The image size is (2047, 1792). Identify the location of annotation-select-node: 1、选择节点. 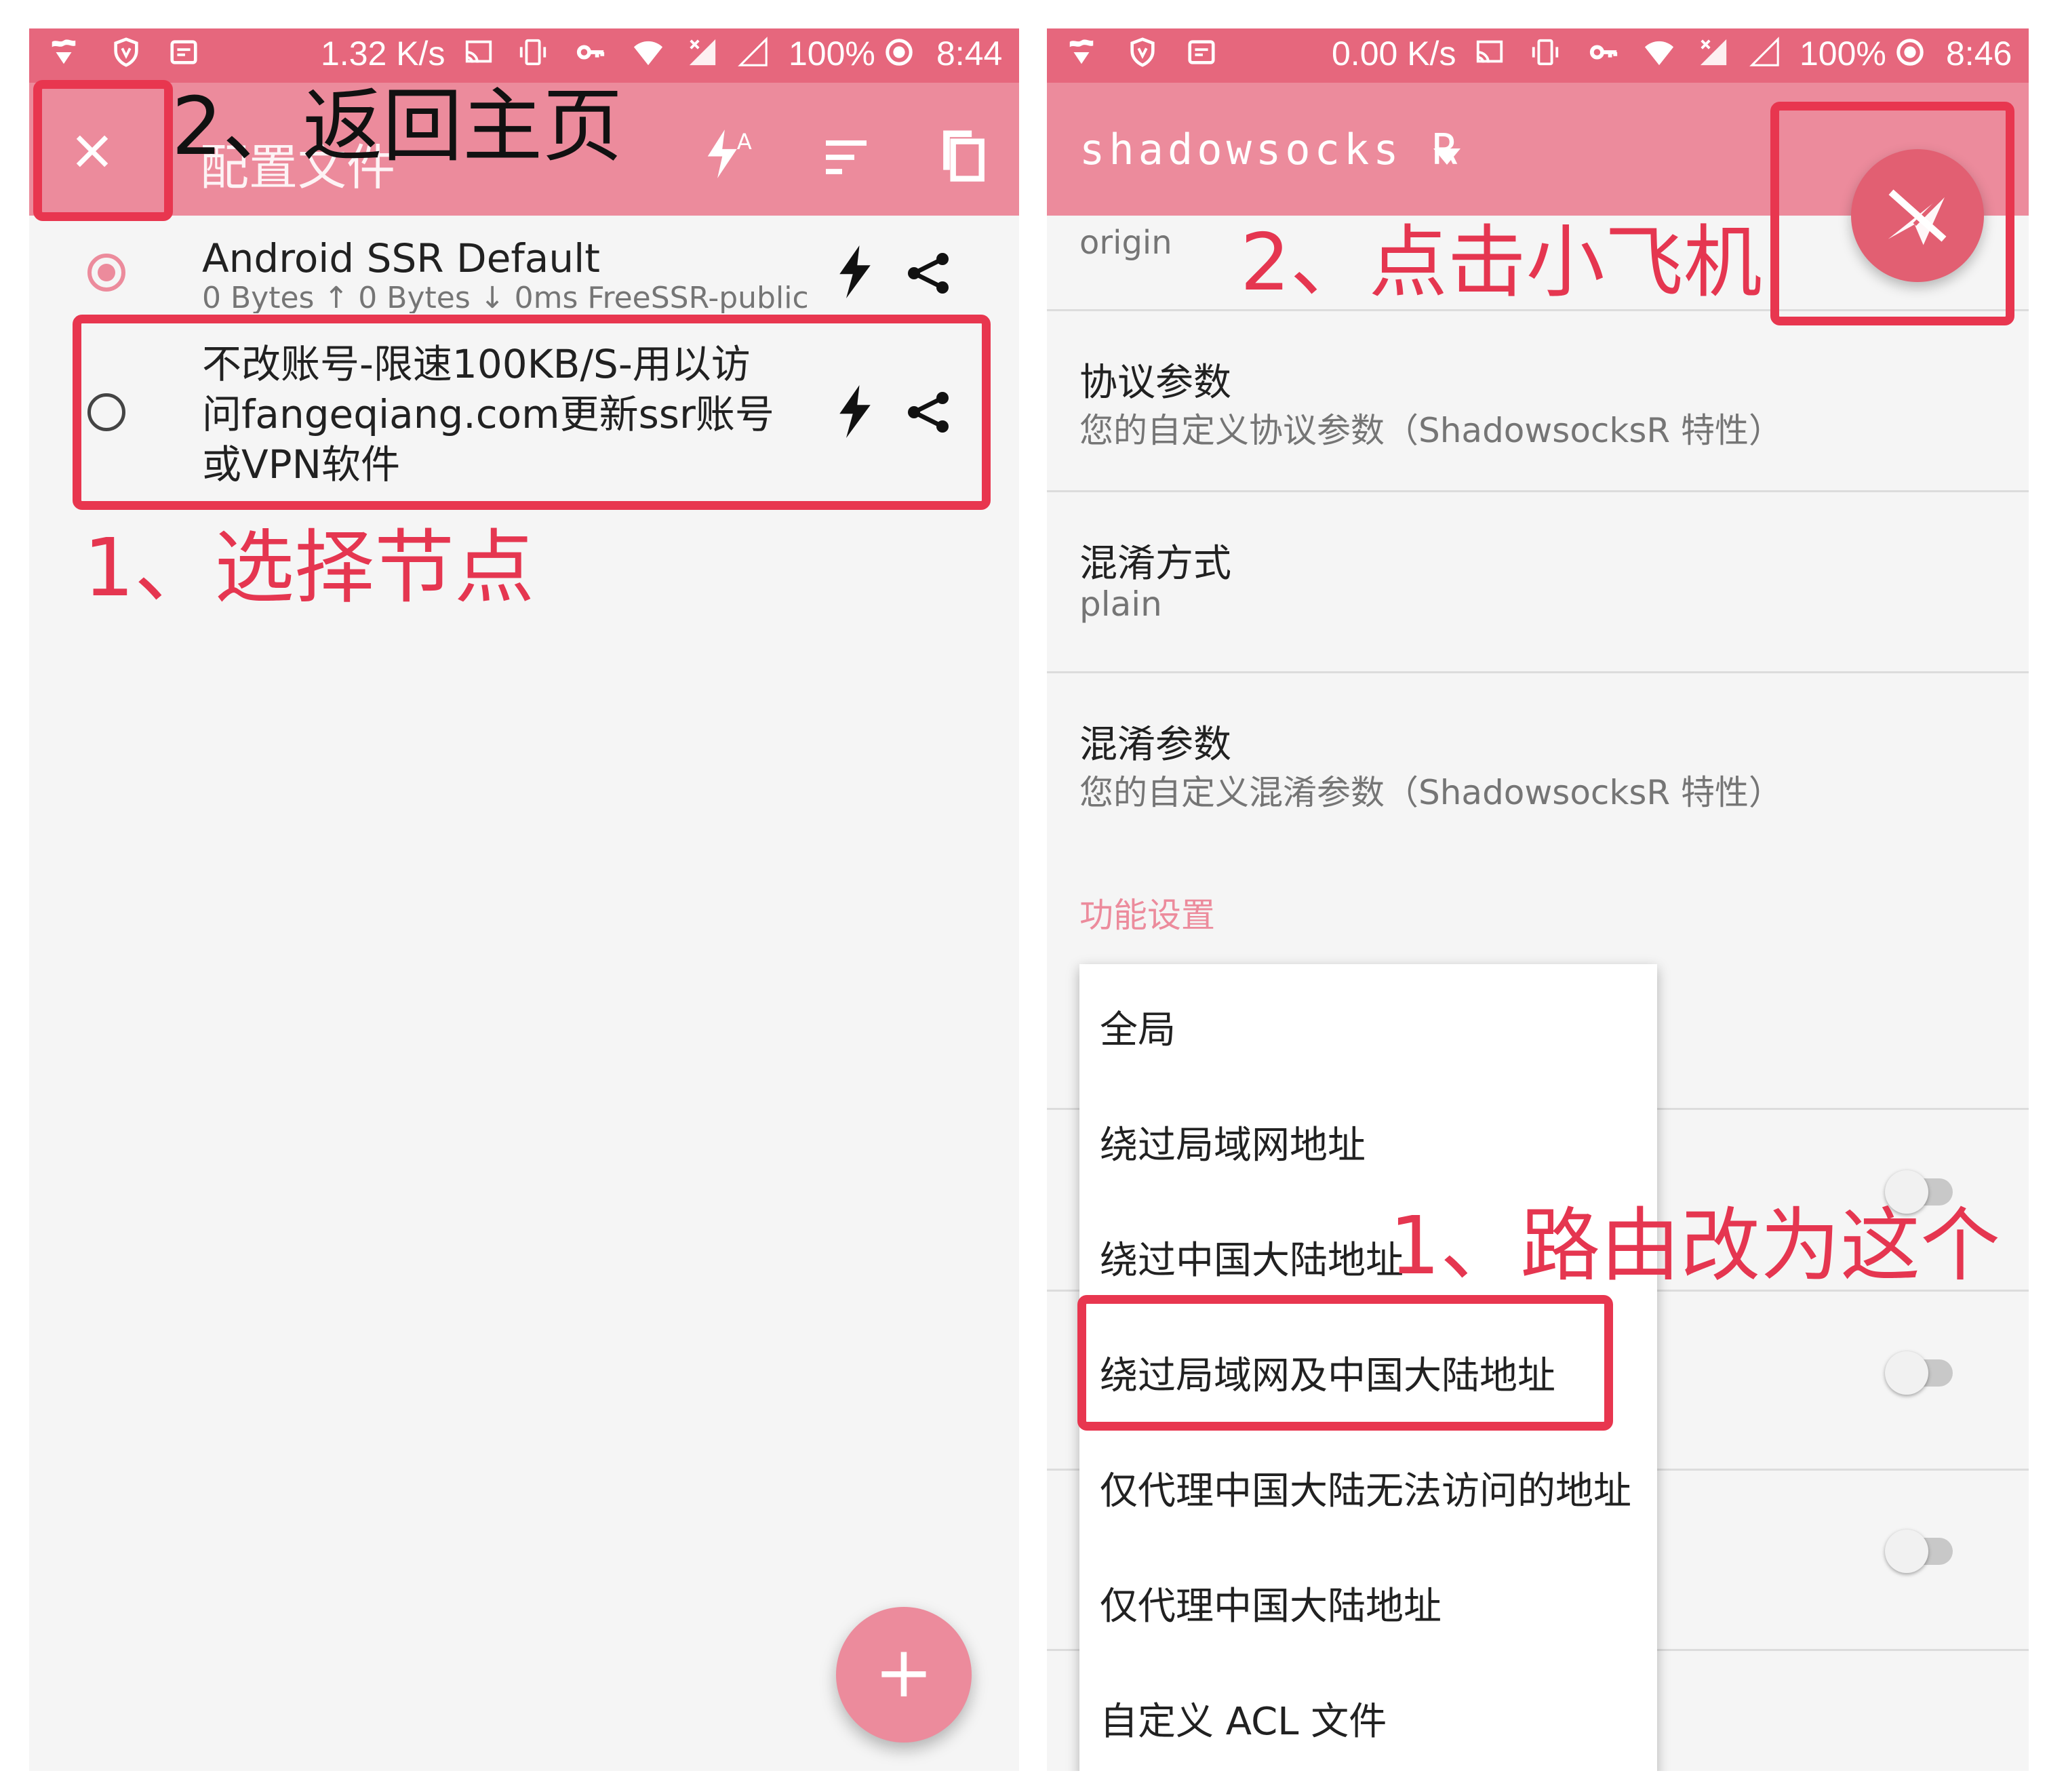
(309, 567).